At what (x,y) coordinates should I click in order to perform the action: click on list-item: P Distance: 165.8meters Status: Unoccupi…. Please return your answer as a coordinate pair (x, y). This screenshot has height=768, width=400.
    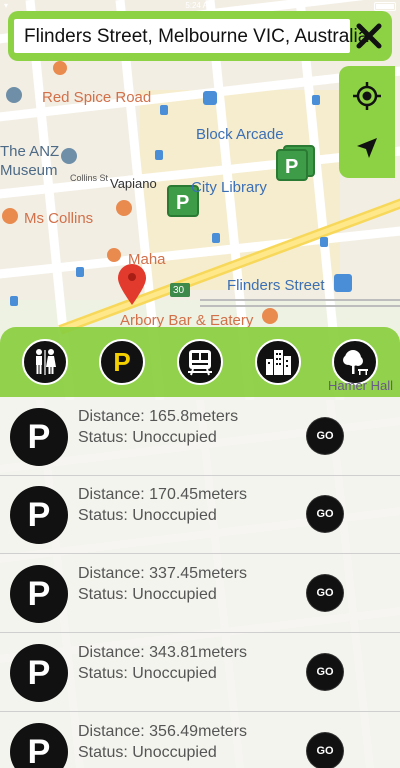
    Looking at the image, I should click on (200, 436).